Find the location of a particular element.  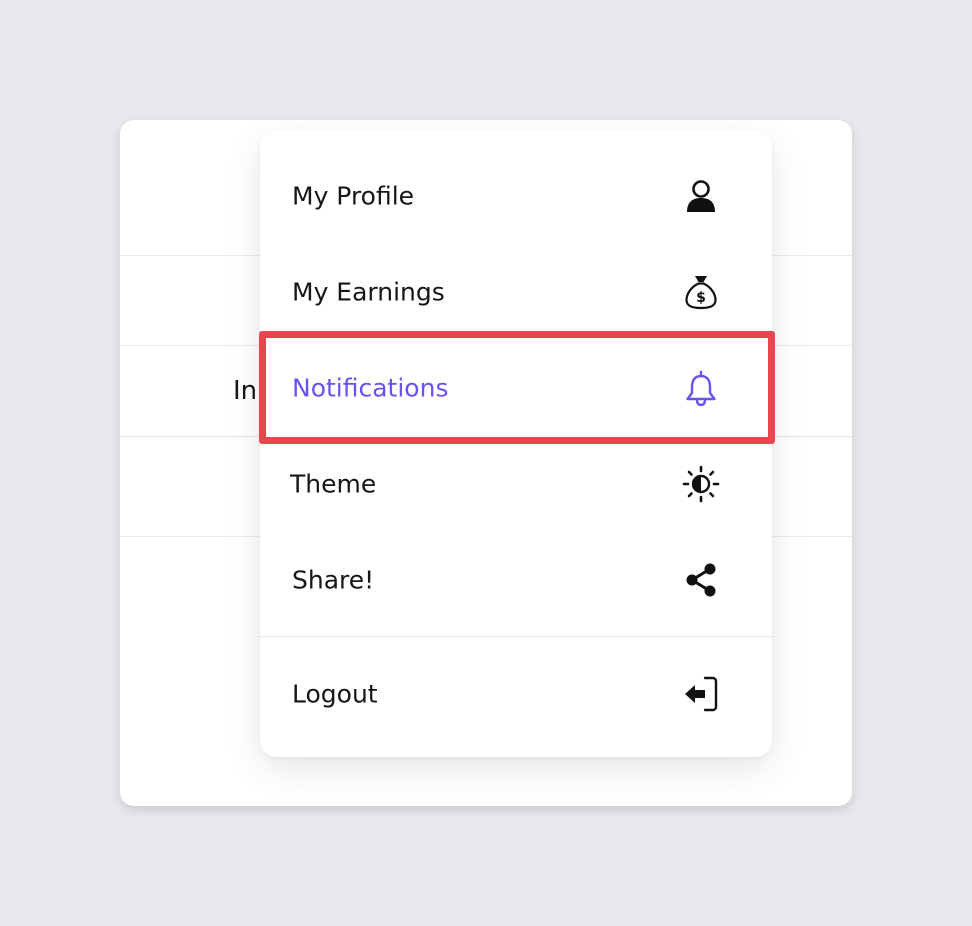

menu-item-label: Logout is located at coordinates (335, 694).